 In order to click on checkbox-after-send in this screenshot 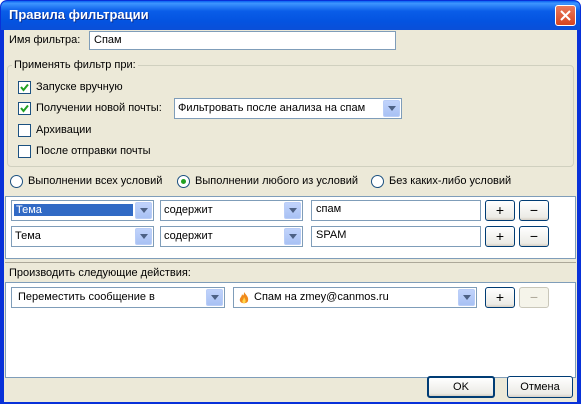, I will do `click(24, 151)`.